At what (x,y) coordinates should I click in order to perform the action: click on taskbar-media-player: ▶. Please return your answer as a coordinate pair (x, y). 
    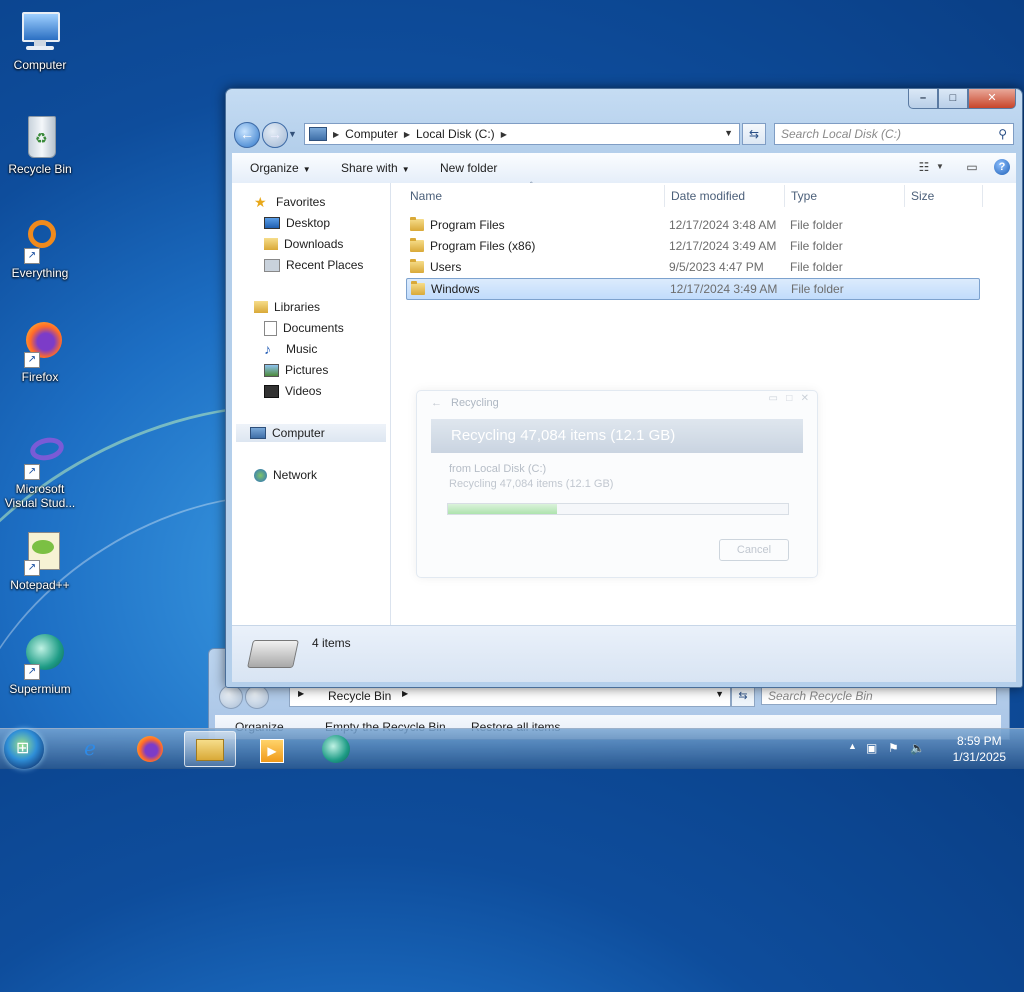
    Looking at the image, I should click on (272, 749).